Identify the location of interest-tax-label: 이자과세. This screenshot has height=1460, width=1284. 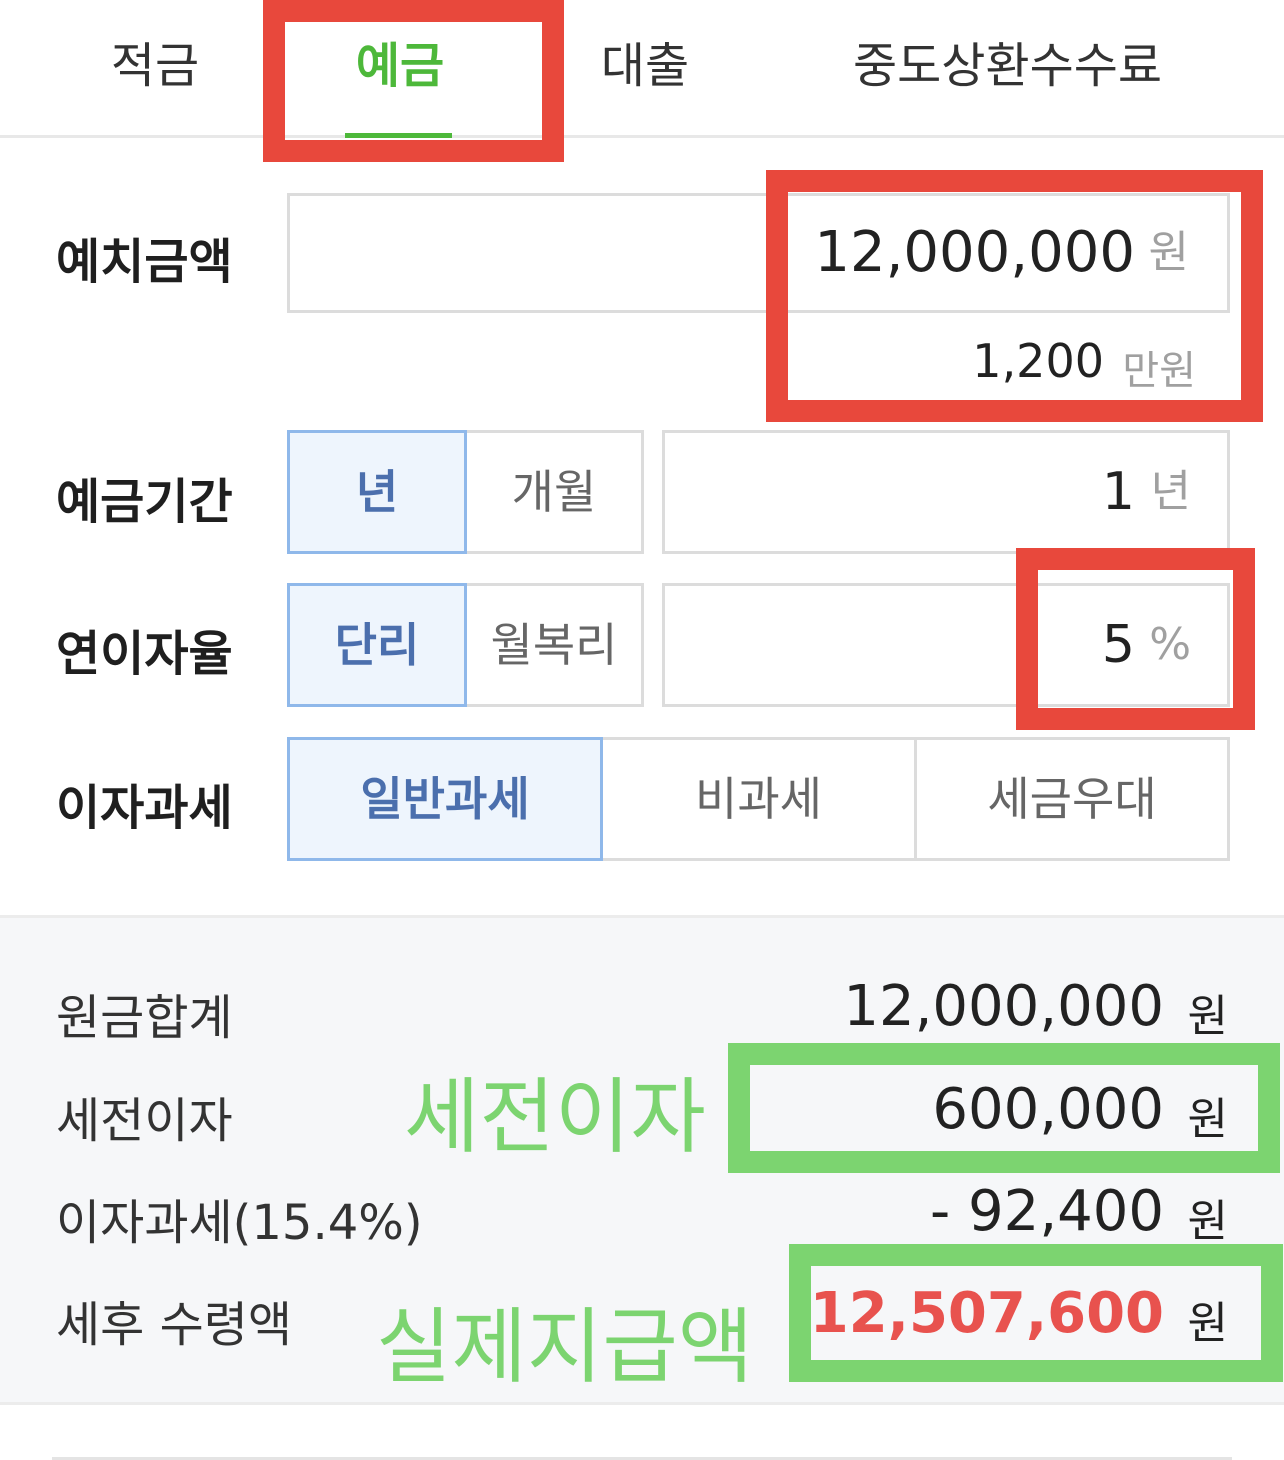
(144, 808).